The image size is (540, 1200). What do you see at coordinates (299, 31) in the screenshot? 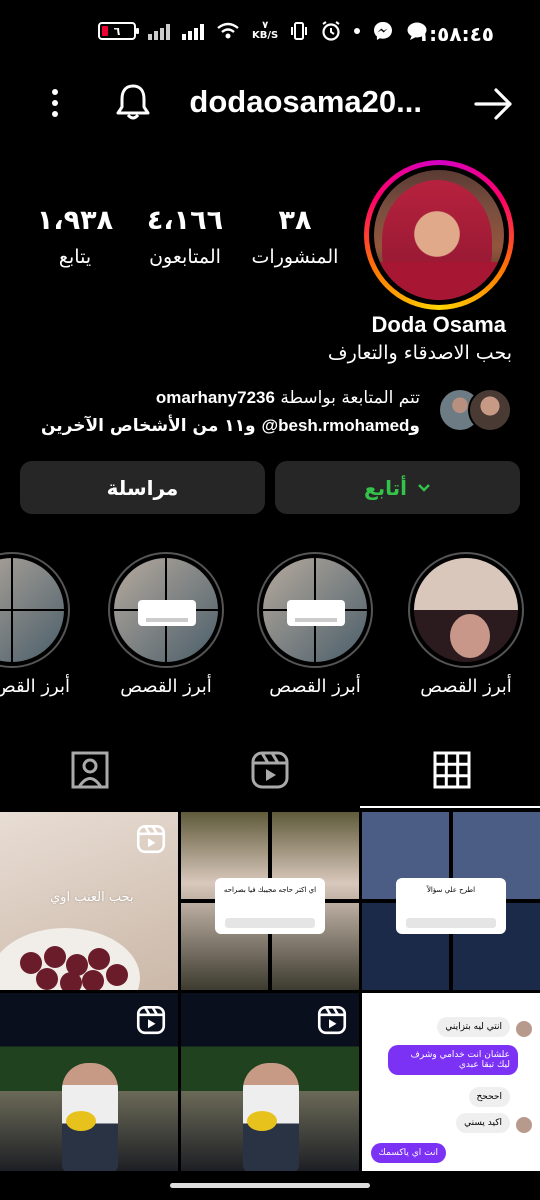
I see `vibrate-icon` at bounding box center [299, 31].